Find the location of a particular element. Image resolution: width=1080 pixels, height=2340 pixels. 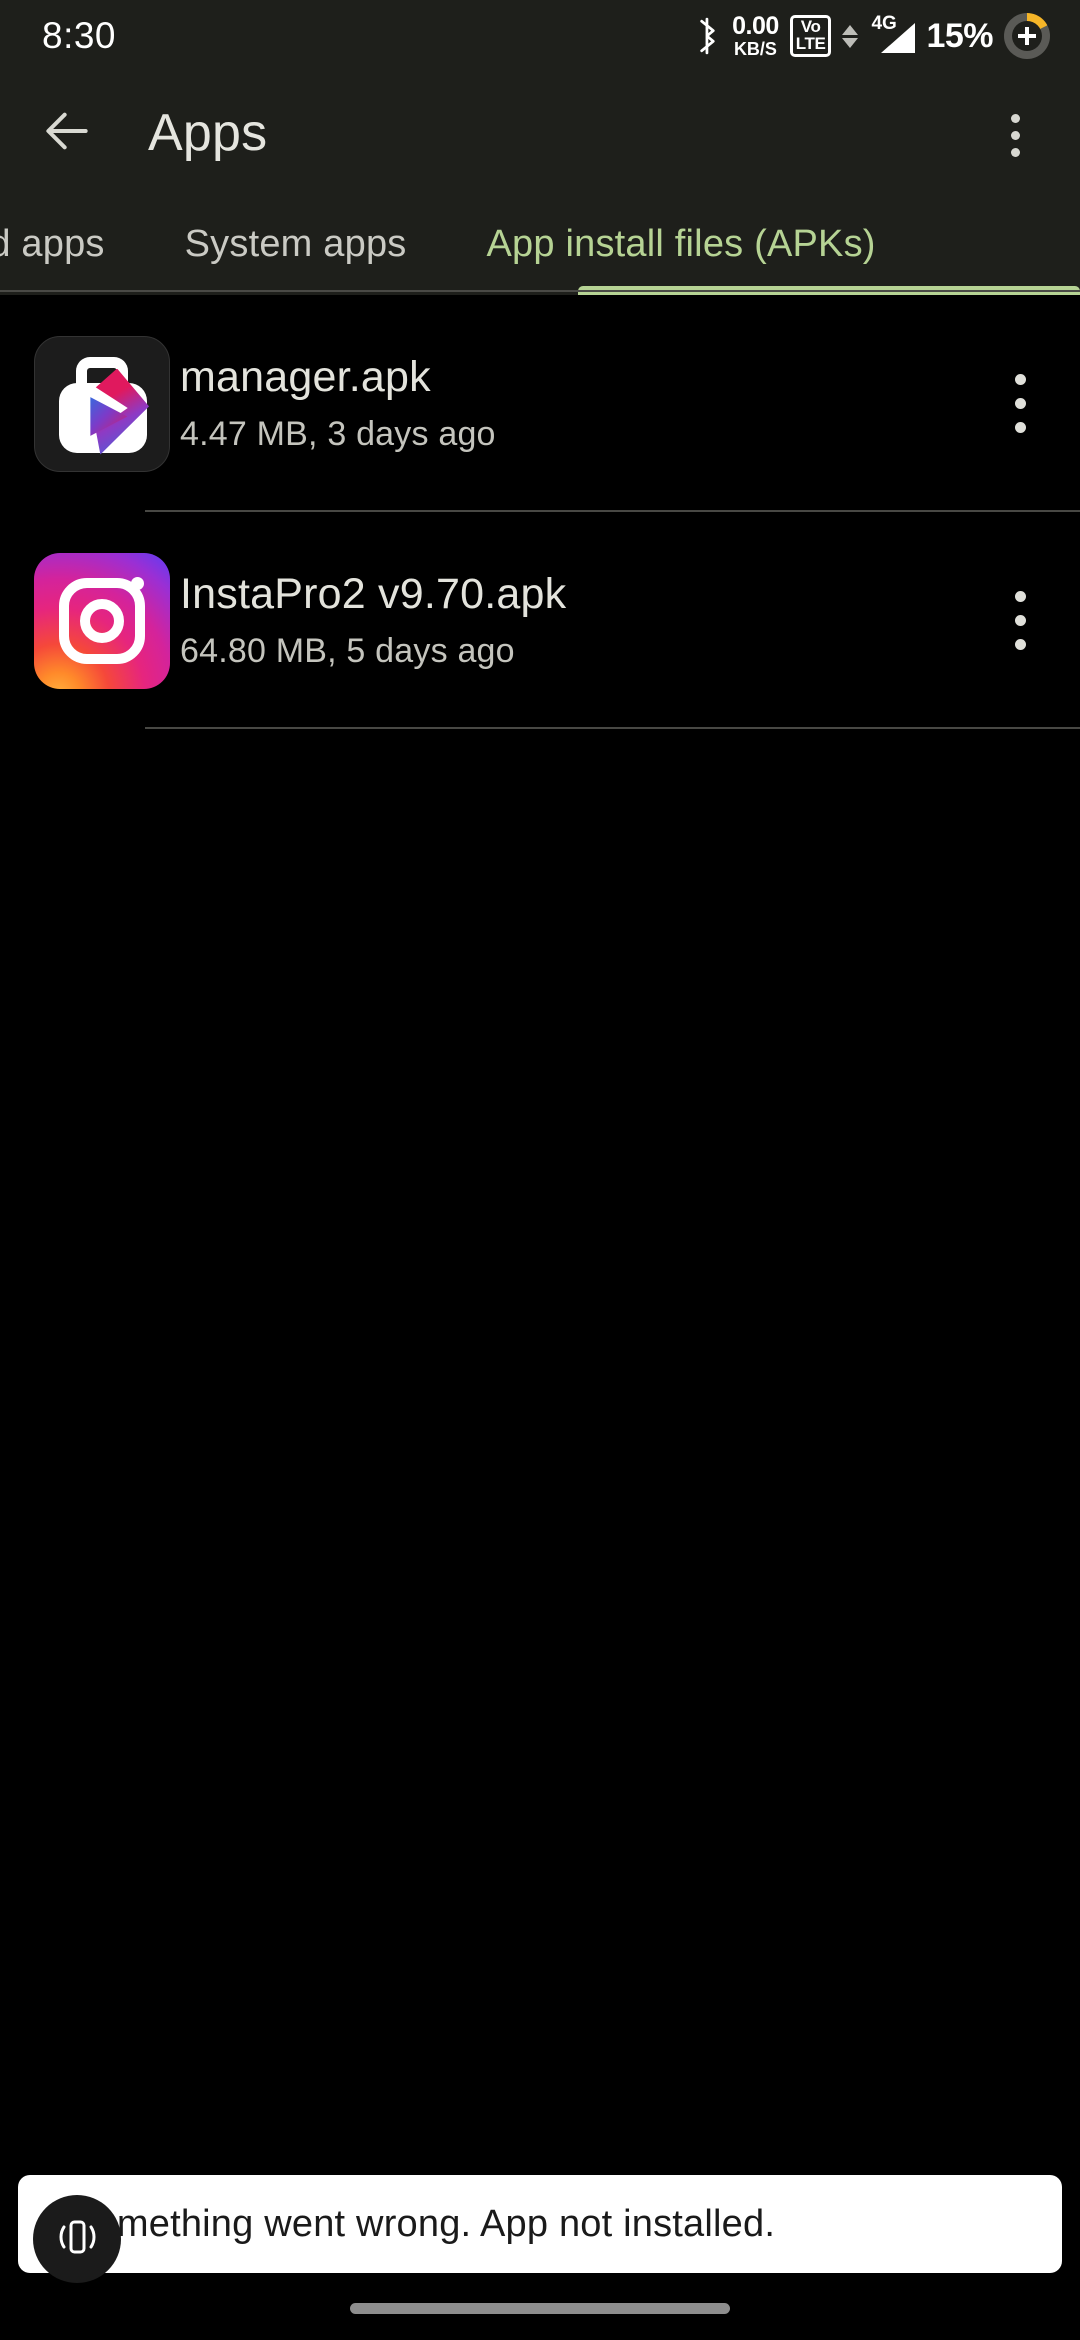

volte-icon: Vo LTE is located at coordinates (810, 36).